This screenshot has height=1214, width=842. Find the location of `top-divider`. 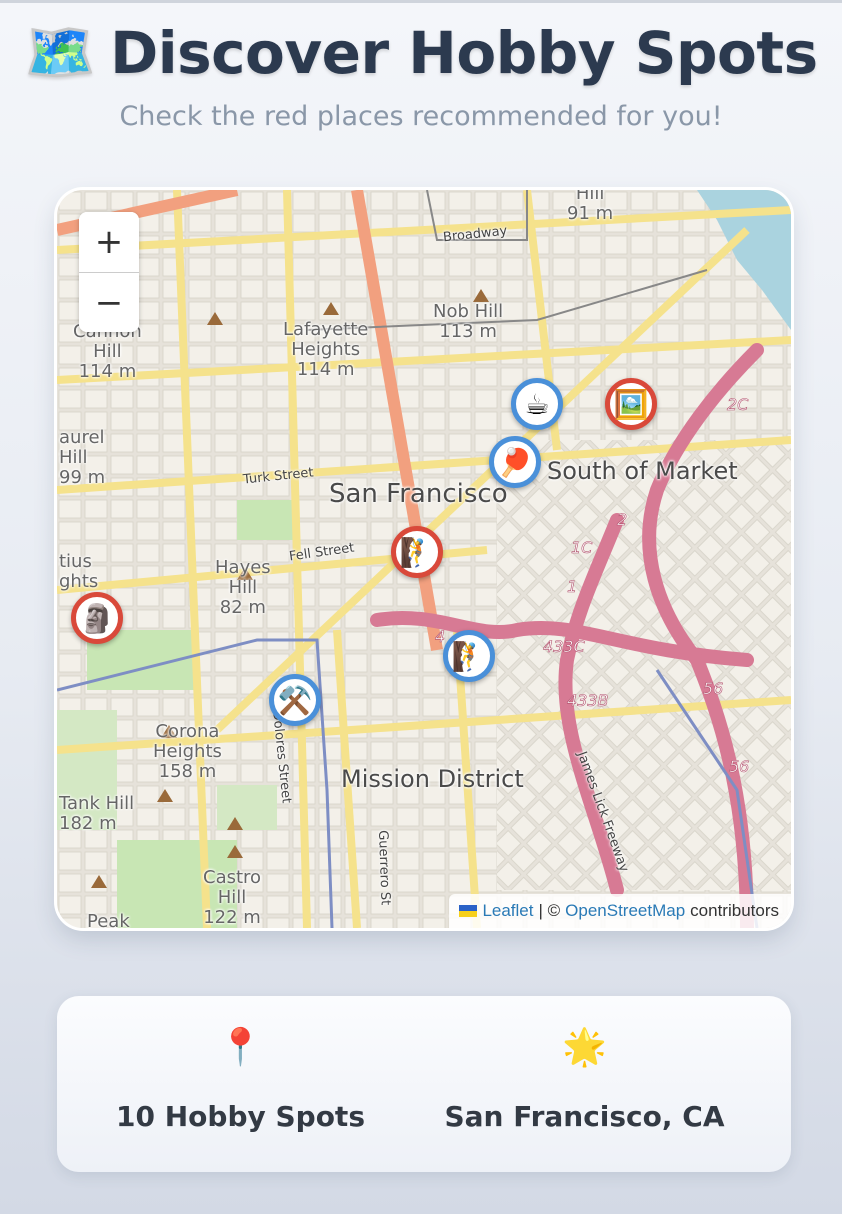

top-divider is located at coordinates (421, 1).